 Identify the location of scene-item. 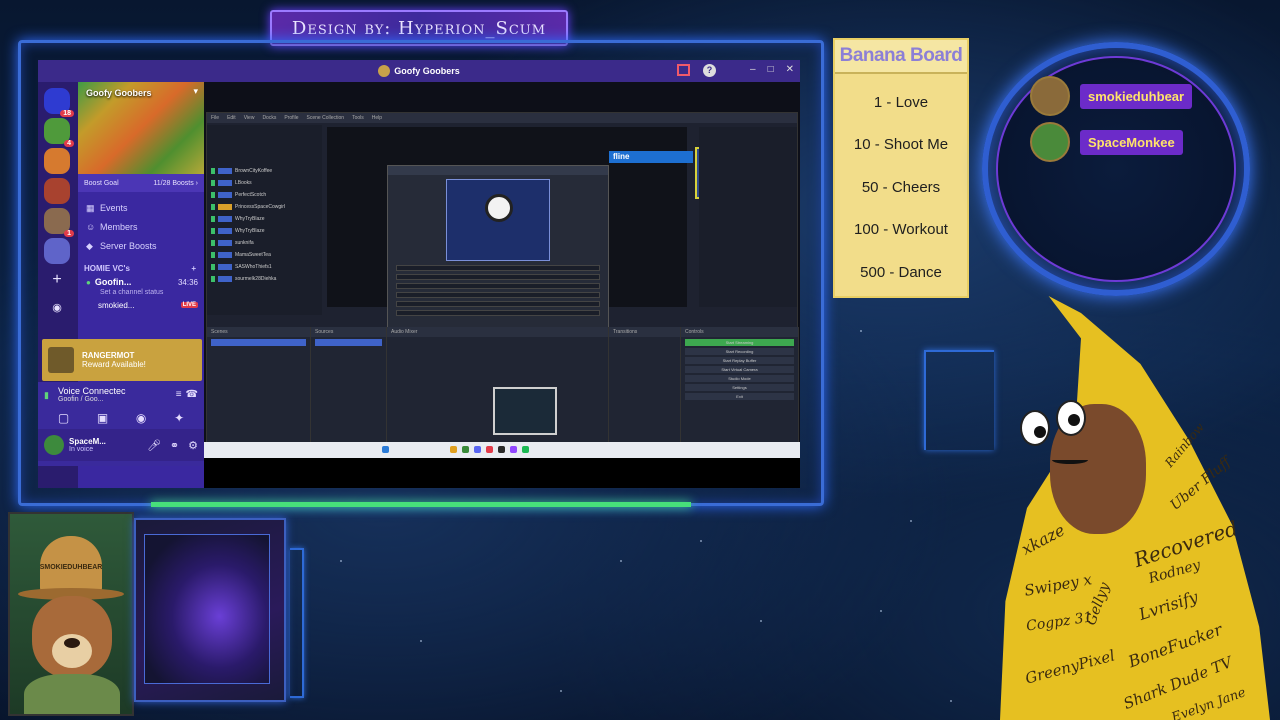
(258, 342).